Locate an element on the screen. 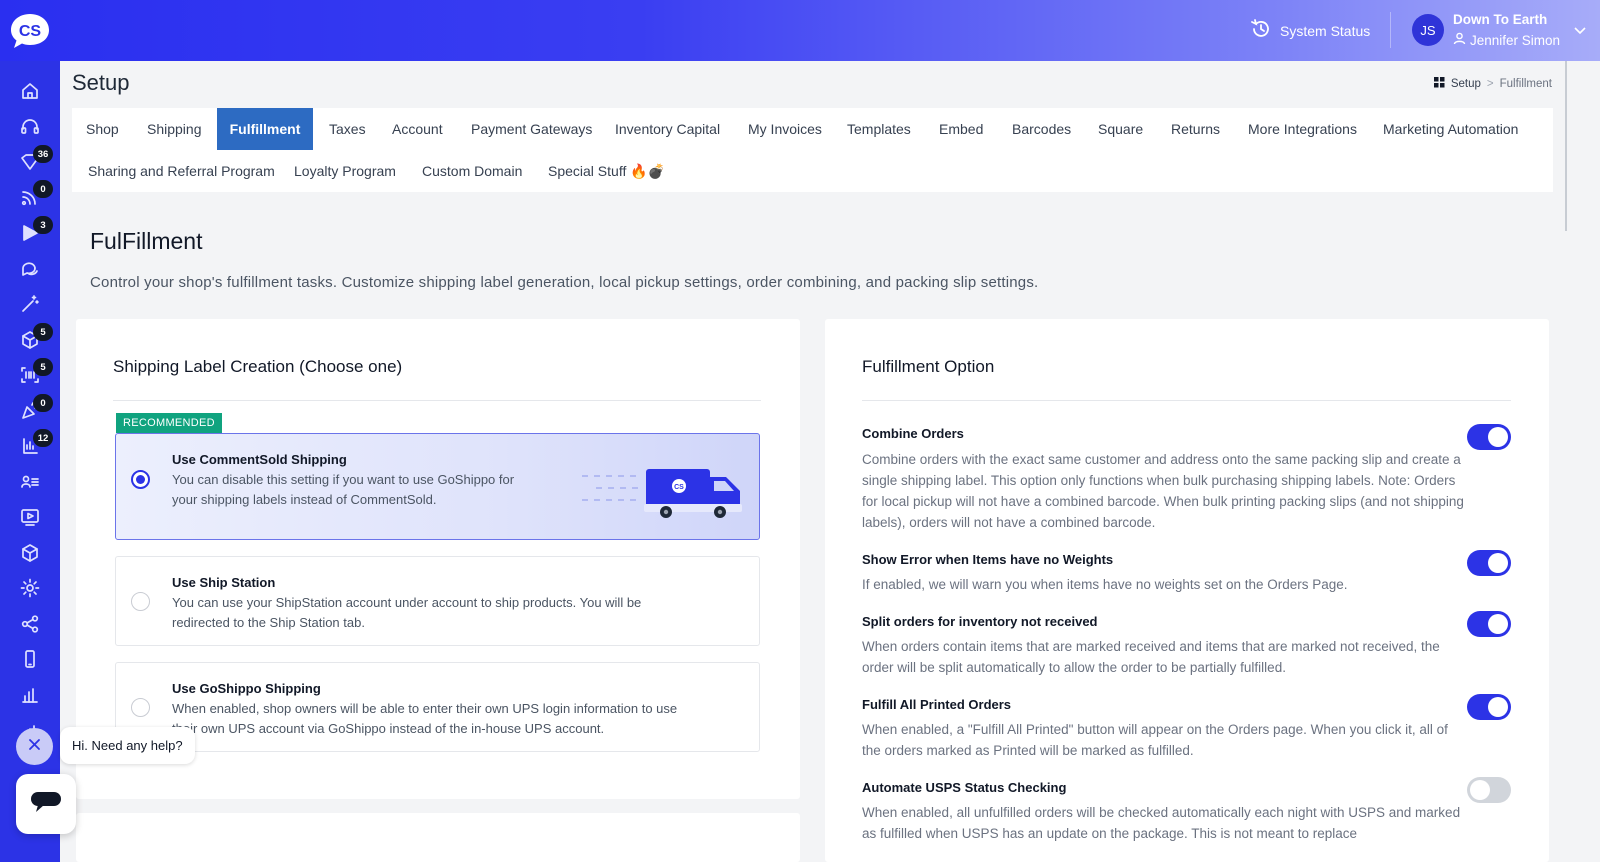  fulfillment-option-divider is located at coordinates (1186, 400).